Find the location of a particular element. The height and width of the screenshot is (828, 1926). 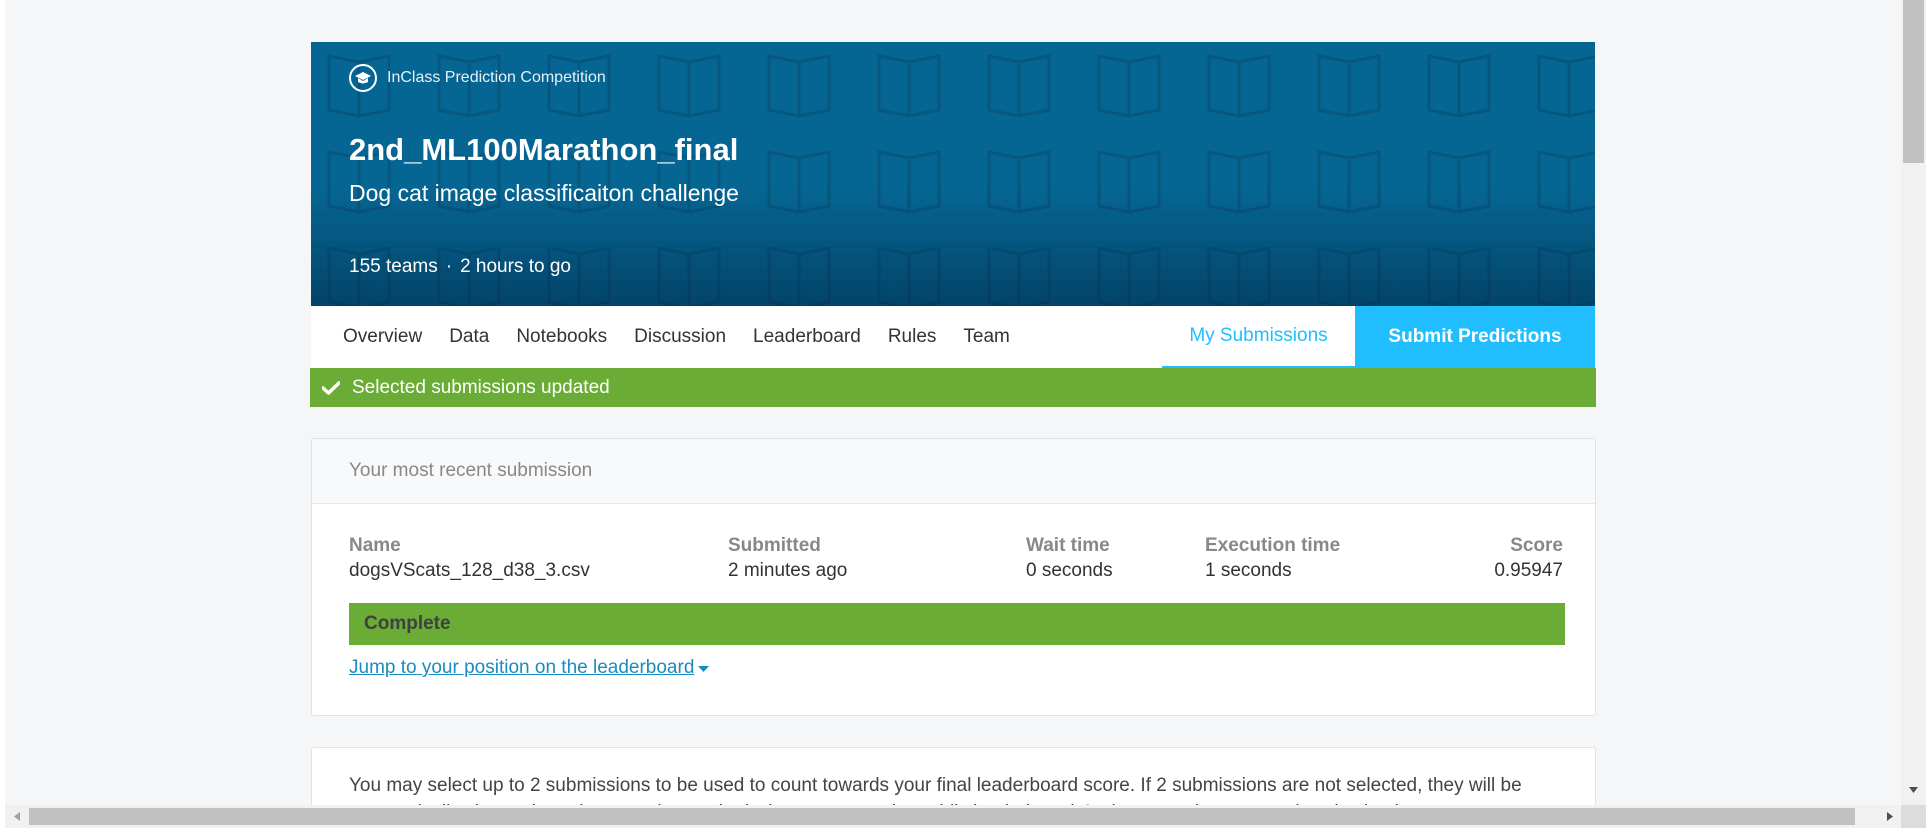

caret-down-icon is located at coordinates (704, 668).